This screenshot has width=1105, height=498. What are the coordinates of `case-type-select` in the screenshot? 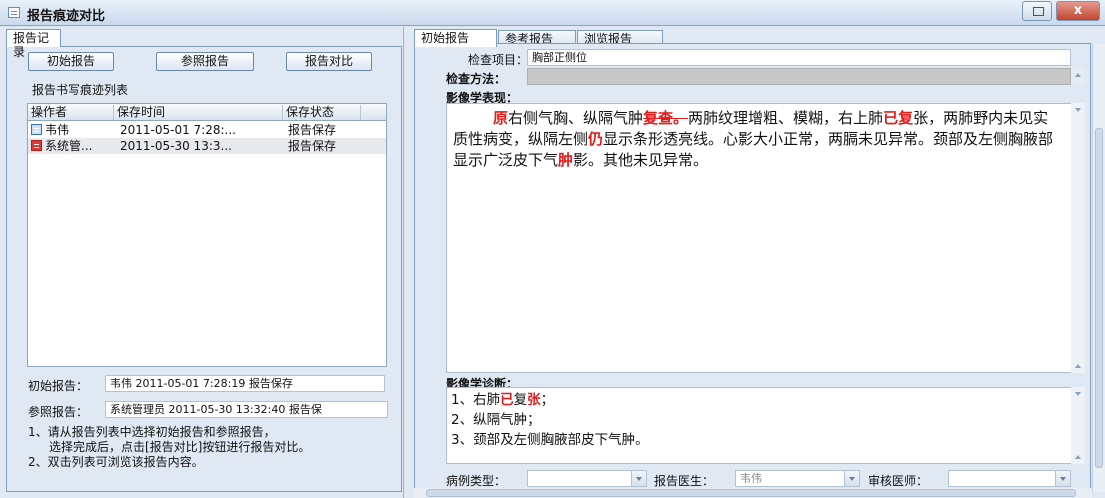 It's located at (587, 478).